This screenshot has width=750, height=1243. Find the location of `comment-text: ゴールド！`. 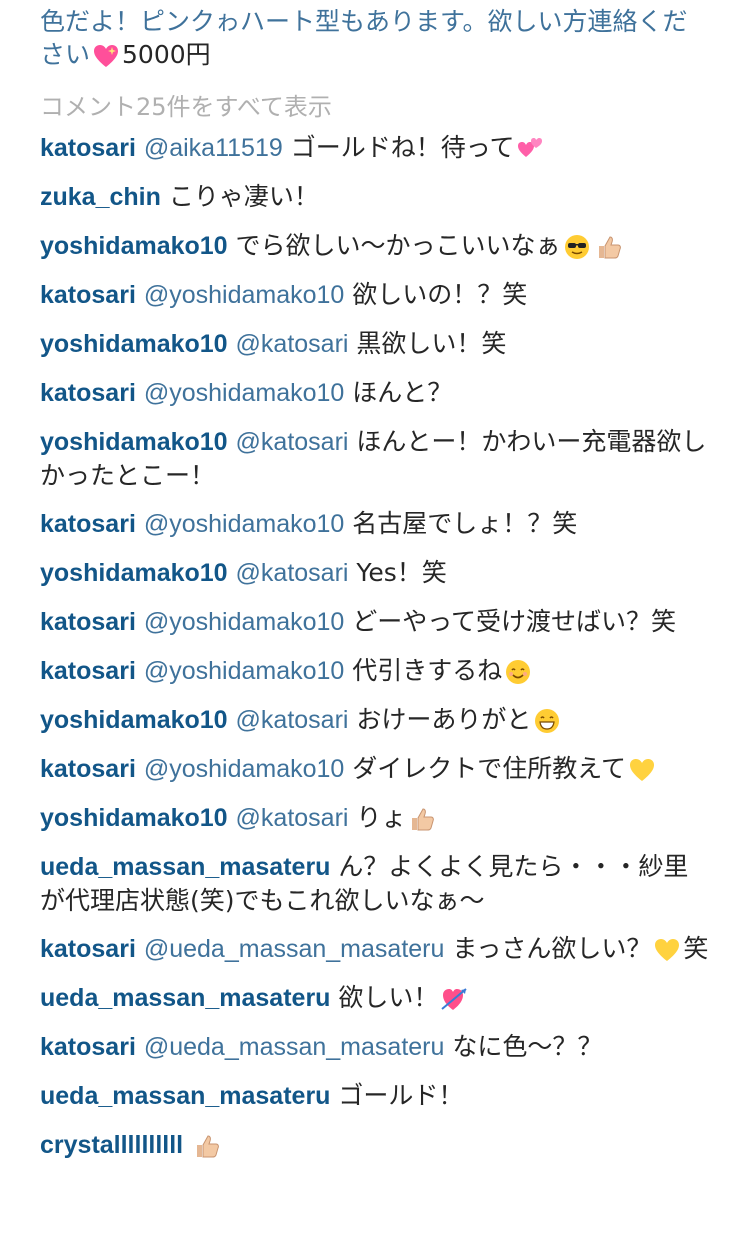

comment-text: ゴールド！ is located at coordinates (401, 1095).